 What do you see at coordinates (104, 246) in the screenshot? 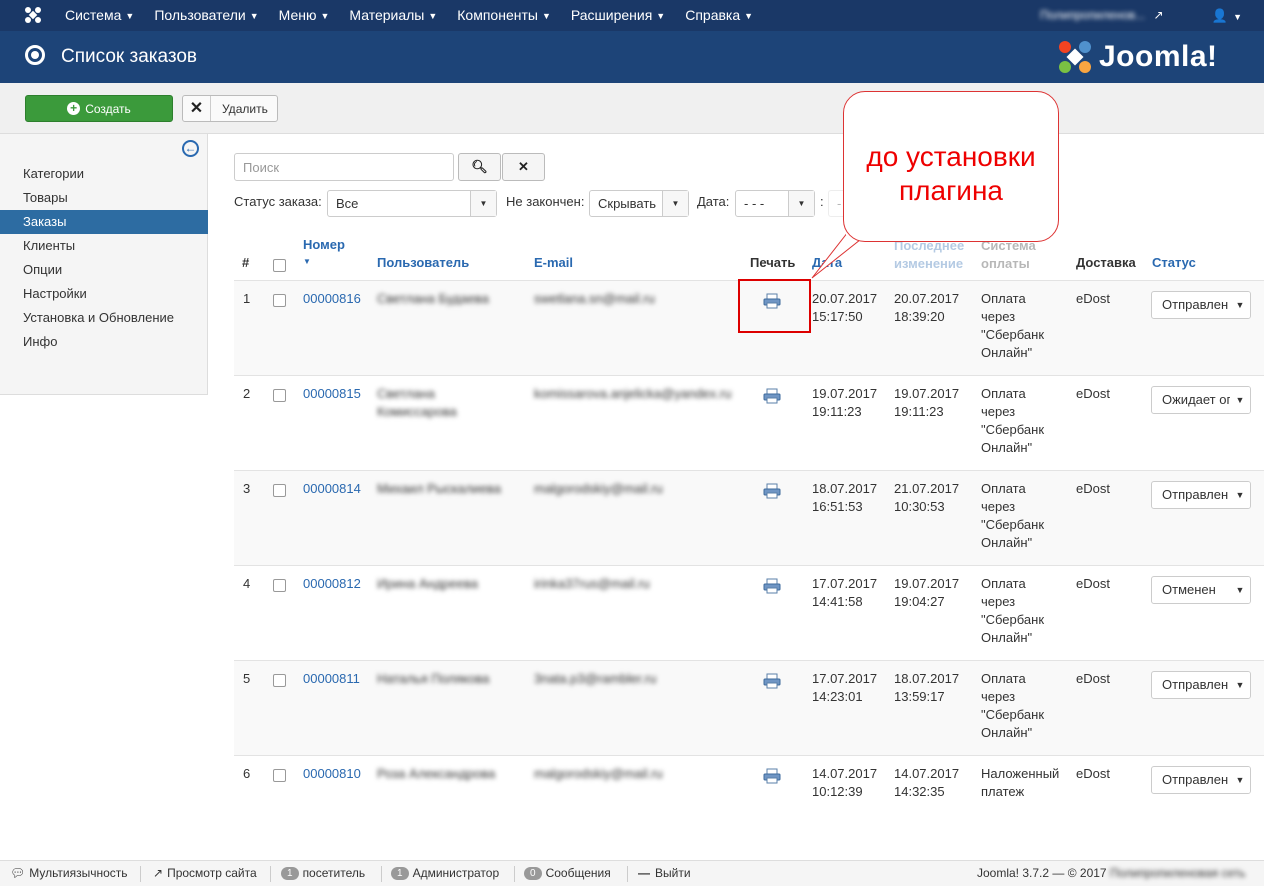
I see `sidebar-item-clients: Клиенты` at bounding box center [104, 246].